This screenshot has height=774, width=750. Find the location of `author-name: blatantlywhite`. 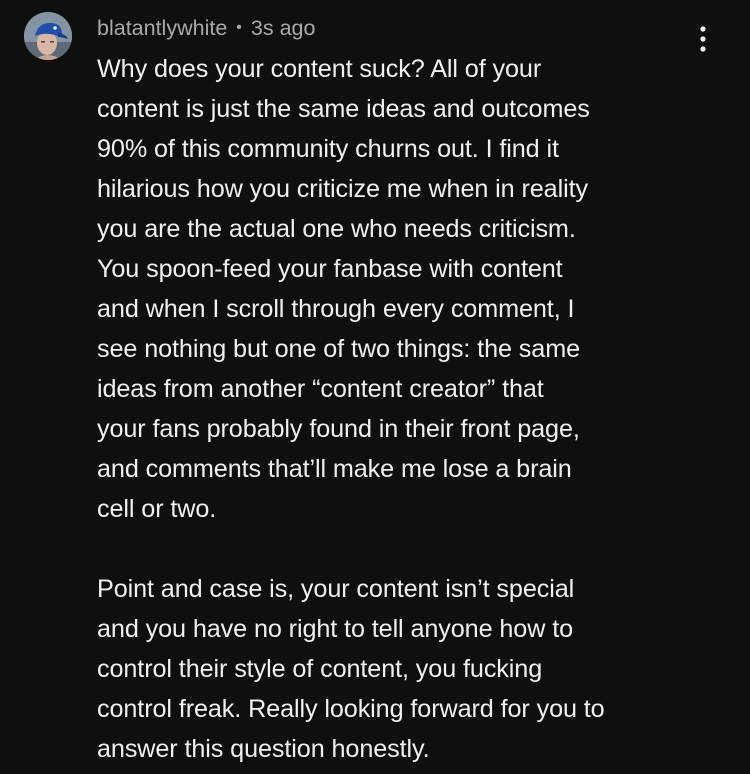

author-name: blatantlywhite is located at coordinates (162, 28).